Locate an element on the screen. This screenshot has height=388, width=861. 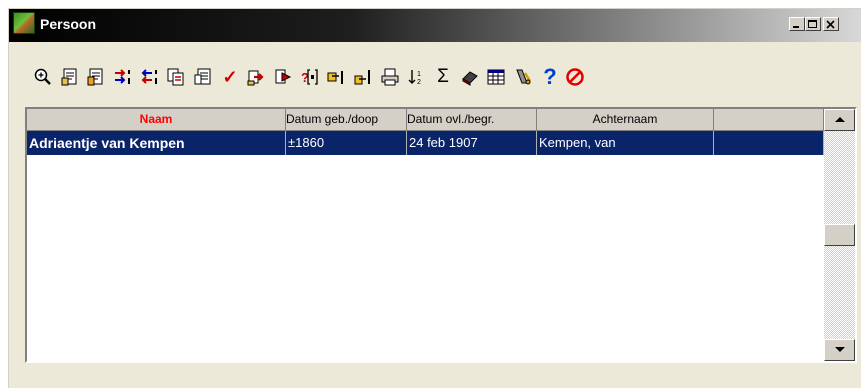
title-bar: Persoon is located at coordinates (435, 25).